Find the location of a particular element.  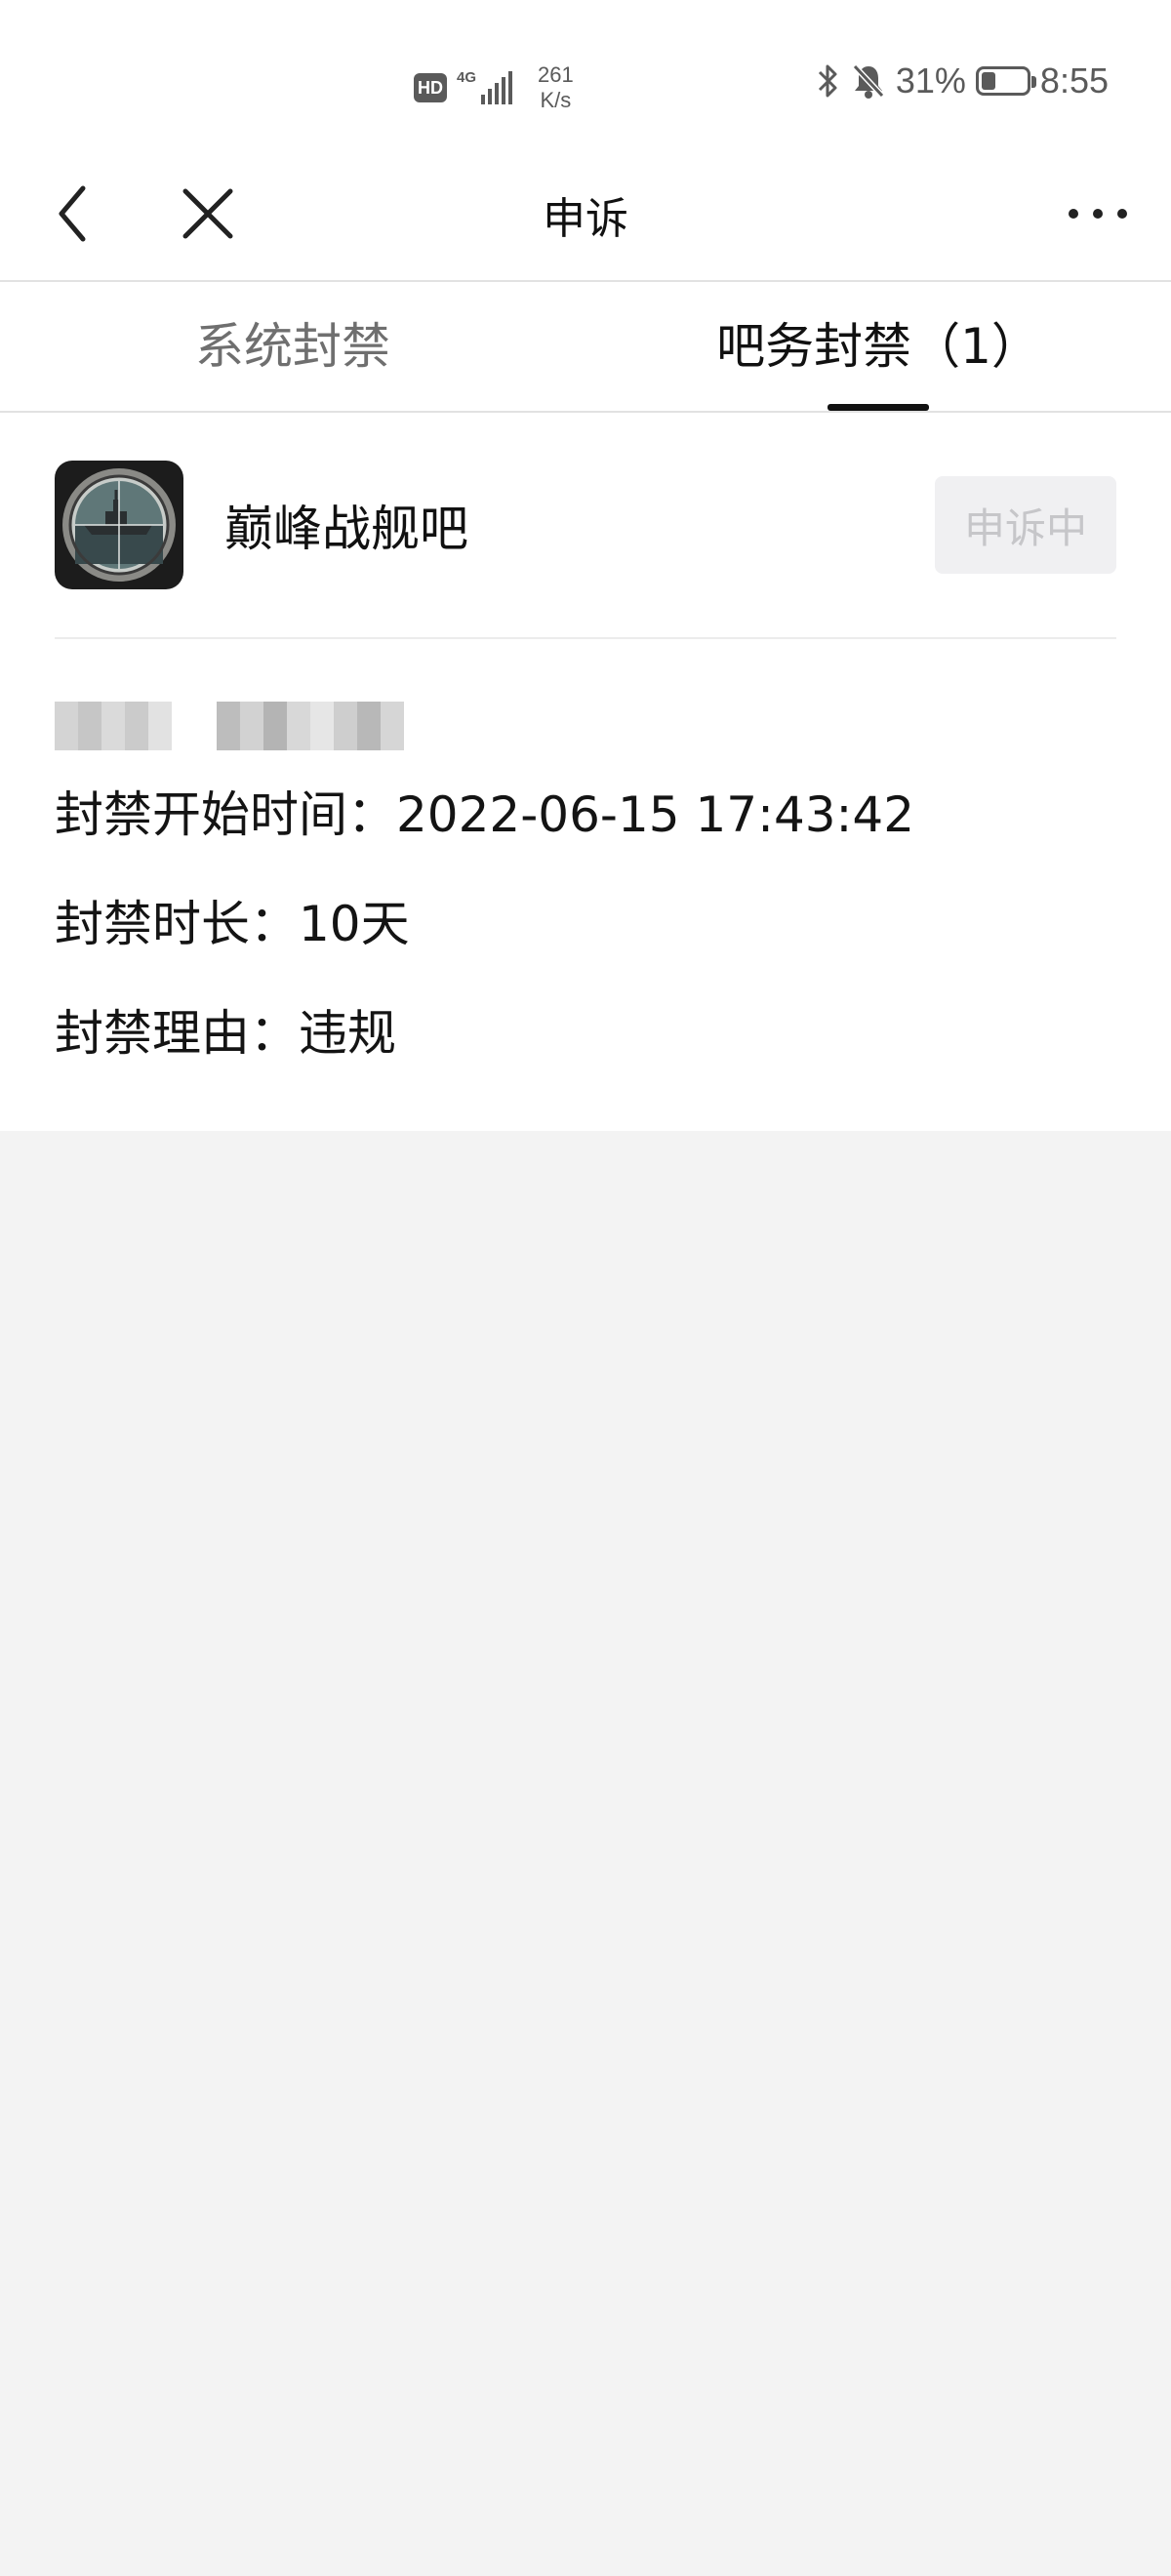

network-speed: 261 K/s is located at coordinates (556, 87).